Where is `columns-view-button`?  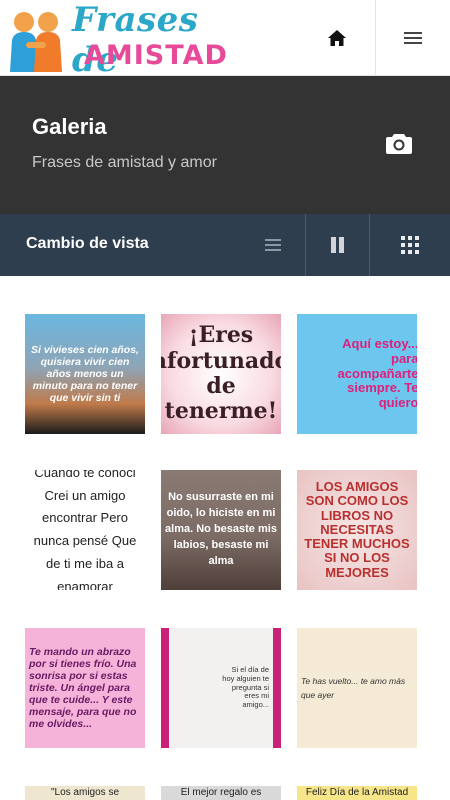 columns-view-button is located at coordinates (336, 245).